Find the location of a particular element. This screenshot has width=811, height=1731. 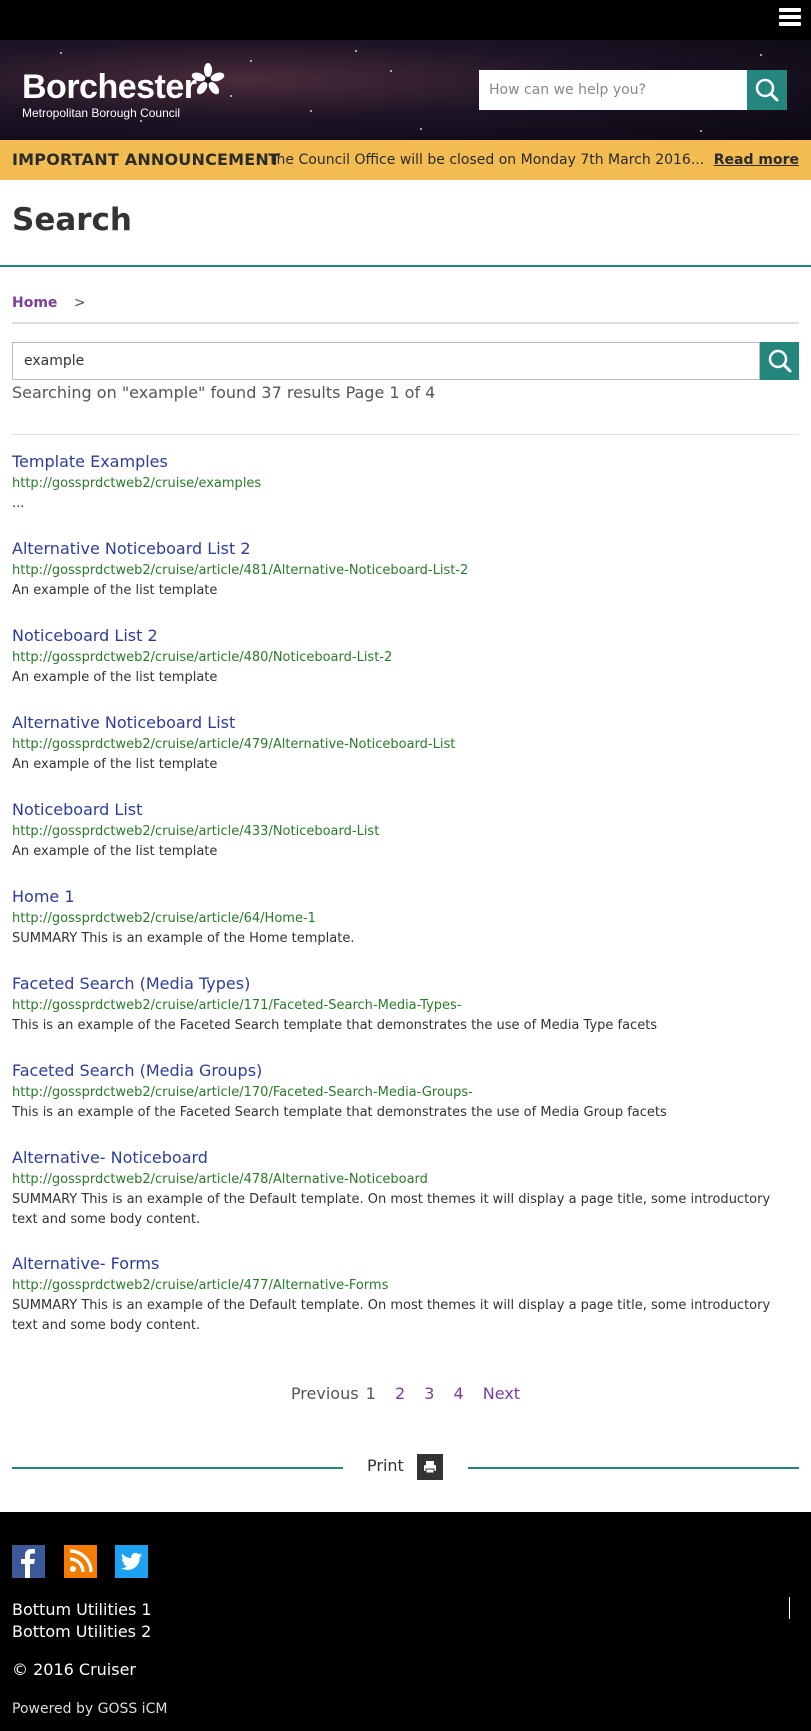

search-button is located at coordinates (779, 361).